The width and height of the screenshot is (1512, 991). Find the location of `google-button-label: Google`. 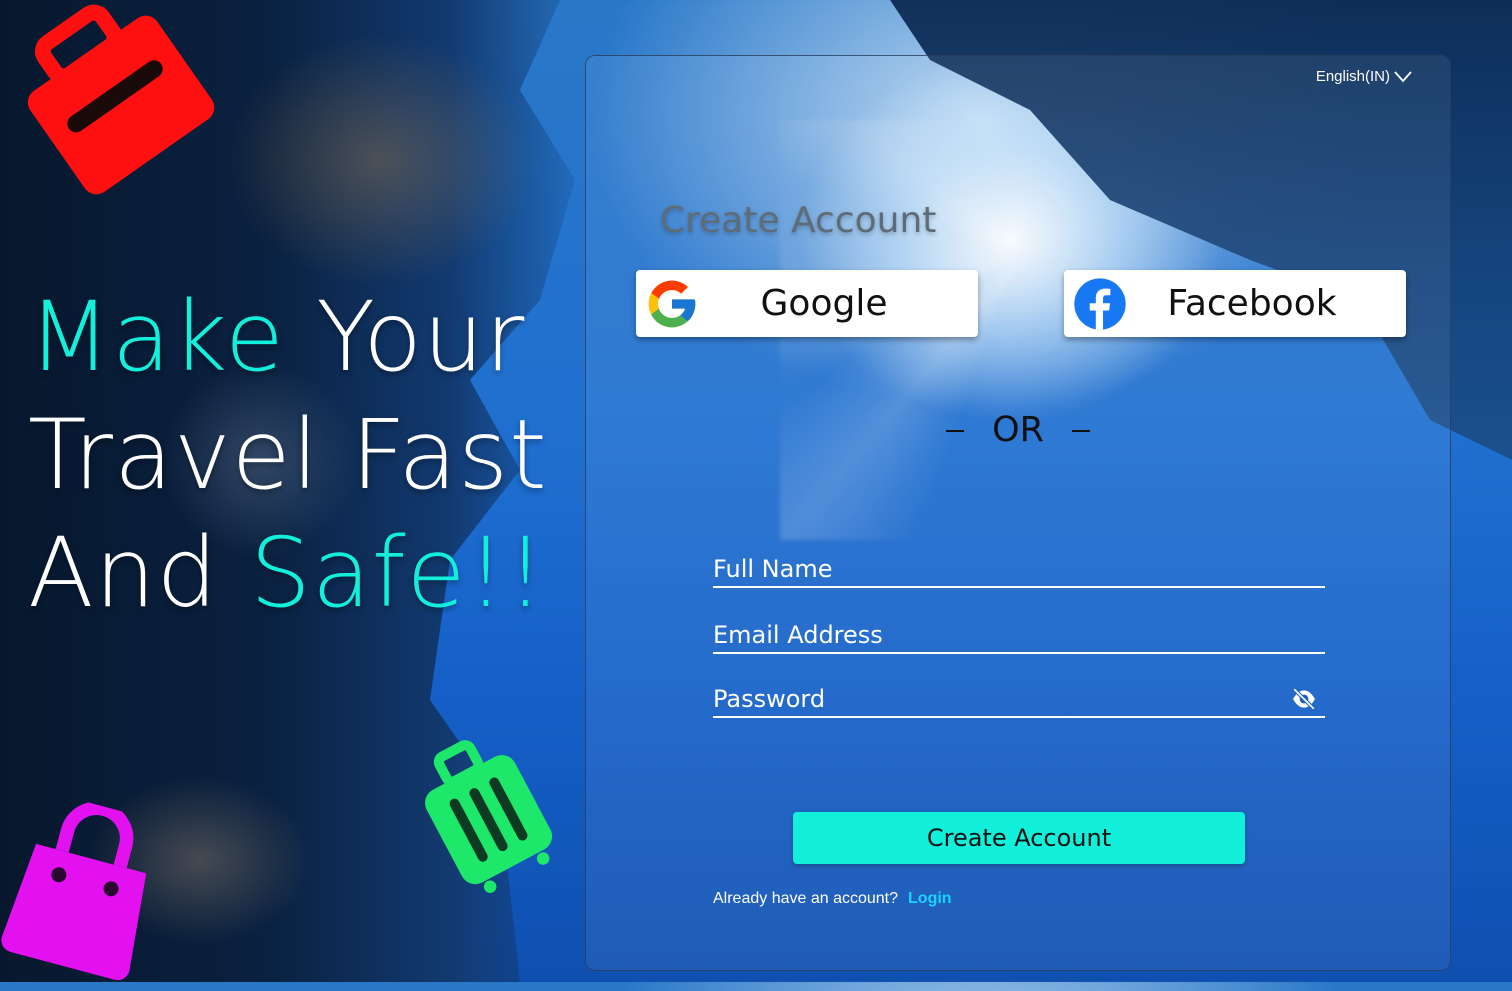

google-button-label: Google is located at coordinates (824, 303).